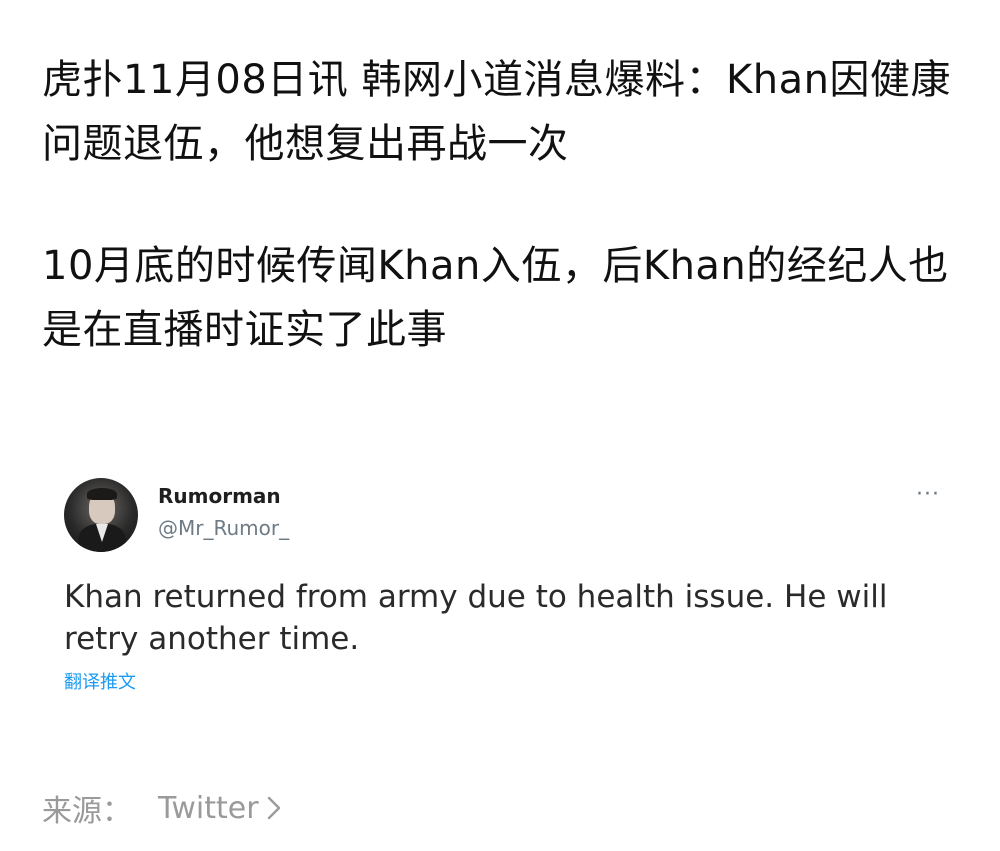 The width and height of the screenshot is (1000, 851). What do you see at coordinates (208, 808) in the screenshot?
I see `source-name: Twitter` at bounding box center [208, 808].